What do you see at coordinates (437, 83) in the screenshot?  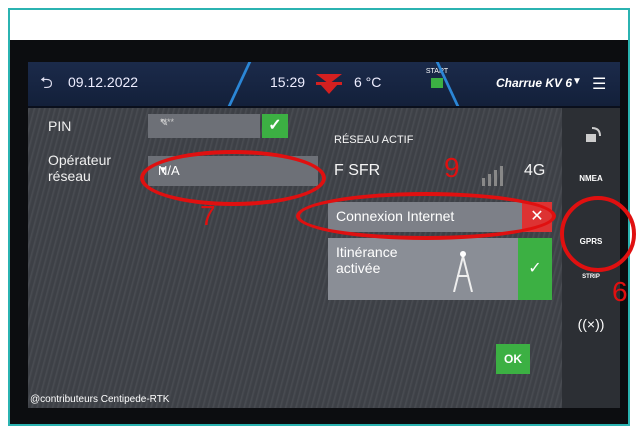 I see `start-icon` at bounding box center [437, 83].